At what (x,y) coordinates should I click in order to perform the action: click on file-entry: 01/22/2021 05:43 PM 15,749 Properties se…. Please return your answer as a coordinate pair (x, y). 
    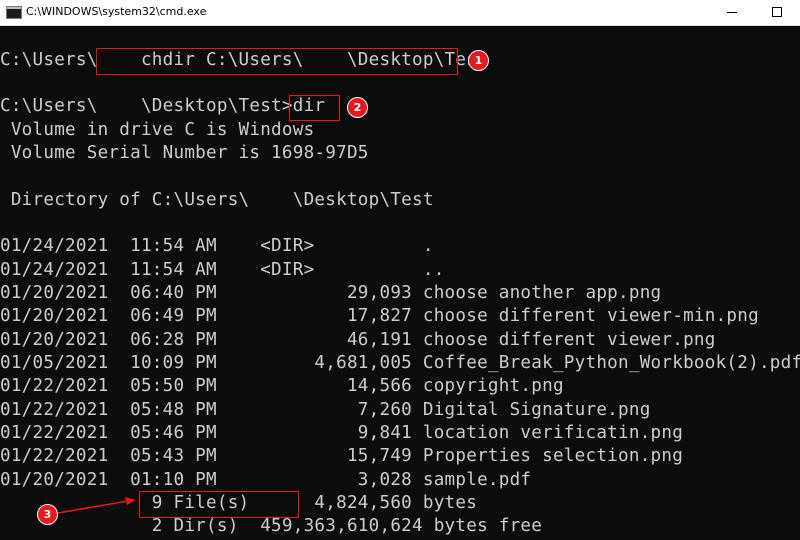
    Looking at the image, I should click on (342, 456).